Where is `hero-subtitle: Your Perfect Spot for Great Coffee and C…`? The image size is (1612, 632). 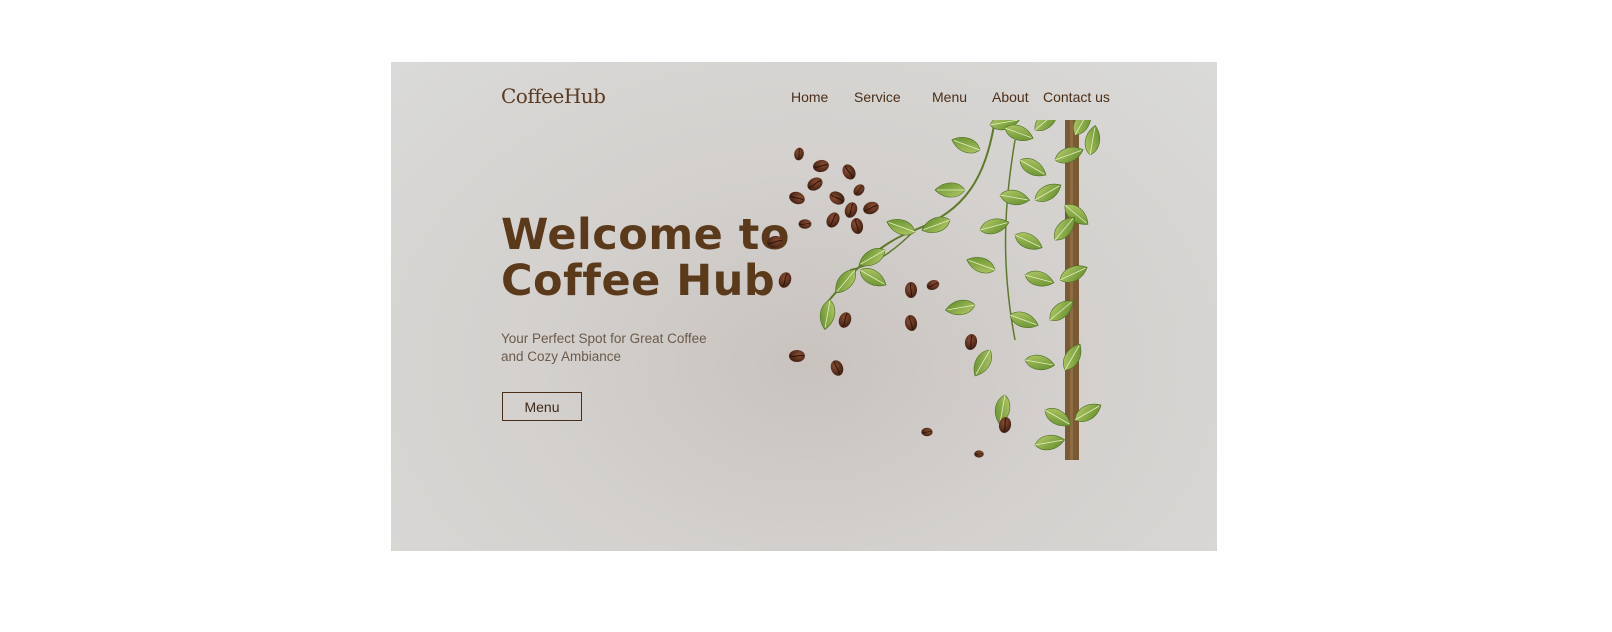 hero-subtitle: Your Perfect Spot for Great Coffee and C… is located at coordinates (616, 348).